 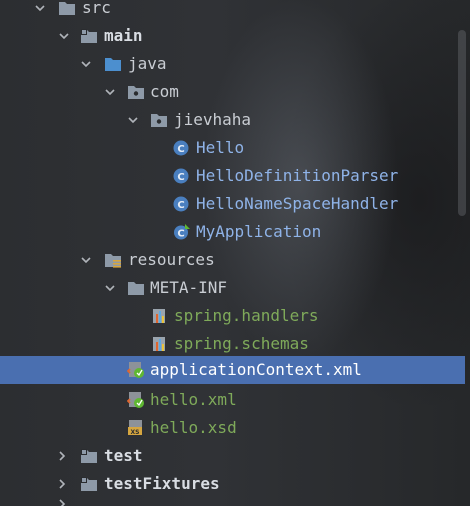 What do you see at coordinates (235, 456) in the screenshot?
I see `tree-node-test: test` at bounding box center [235, 456].